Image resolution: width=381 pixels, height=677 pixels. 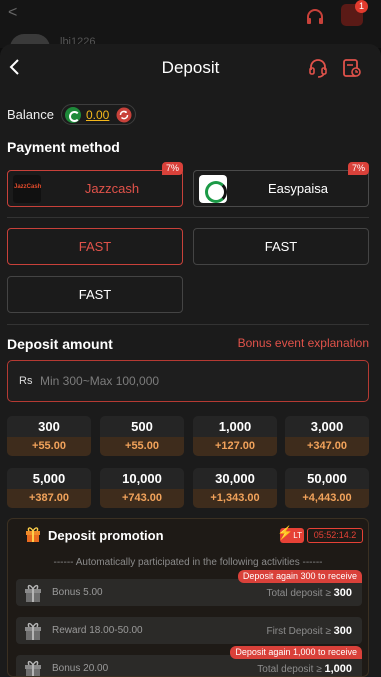 What do you see at coordinates (49, 498) in the screenshot?
I see `chip-bonus: +387.00` at bounding box center [49, 498].